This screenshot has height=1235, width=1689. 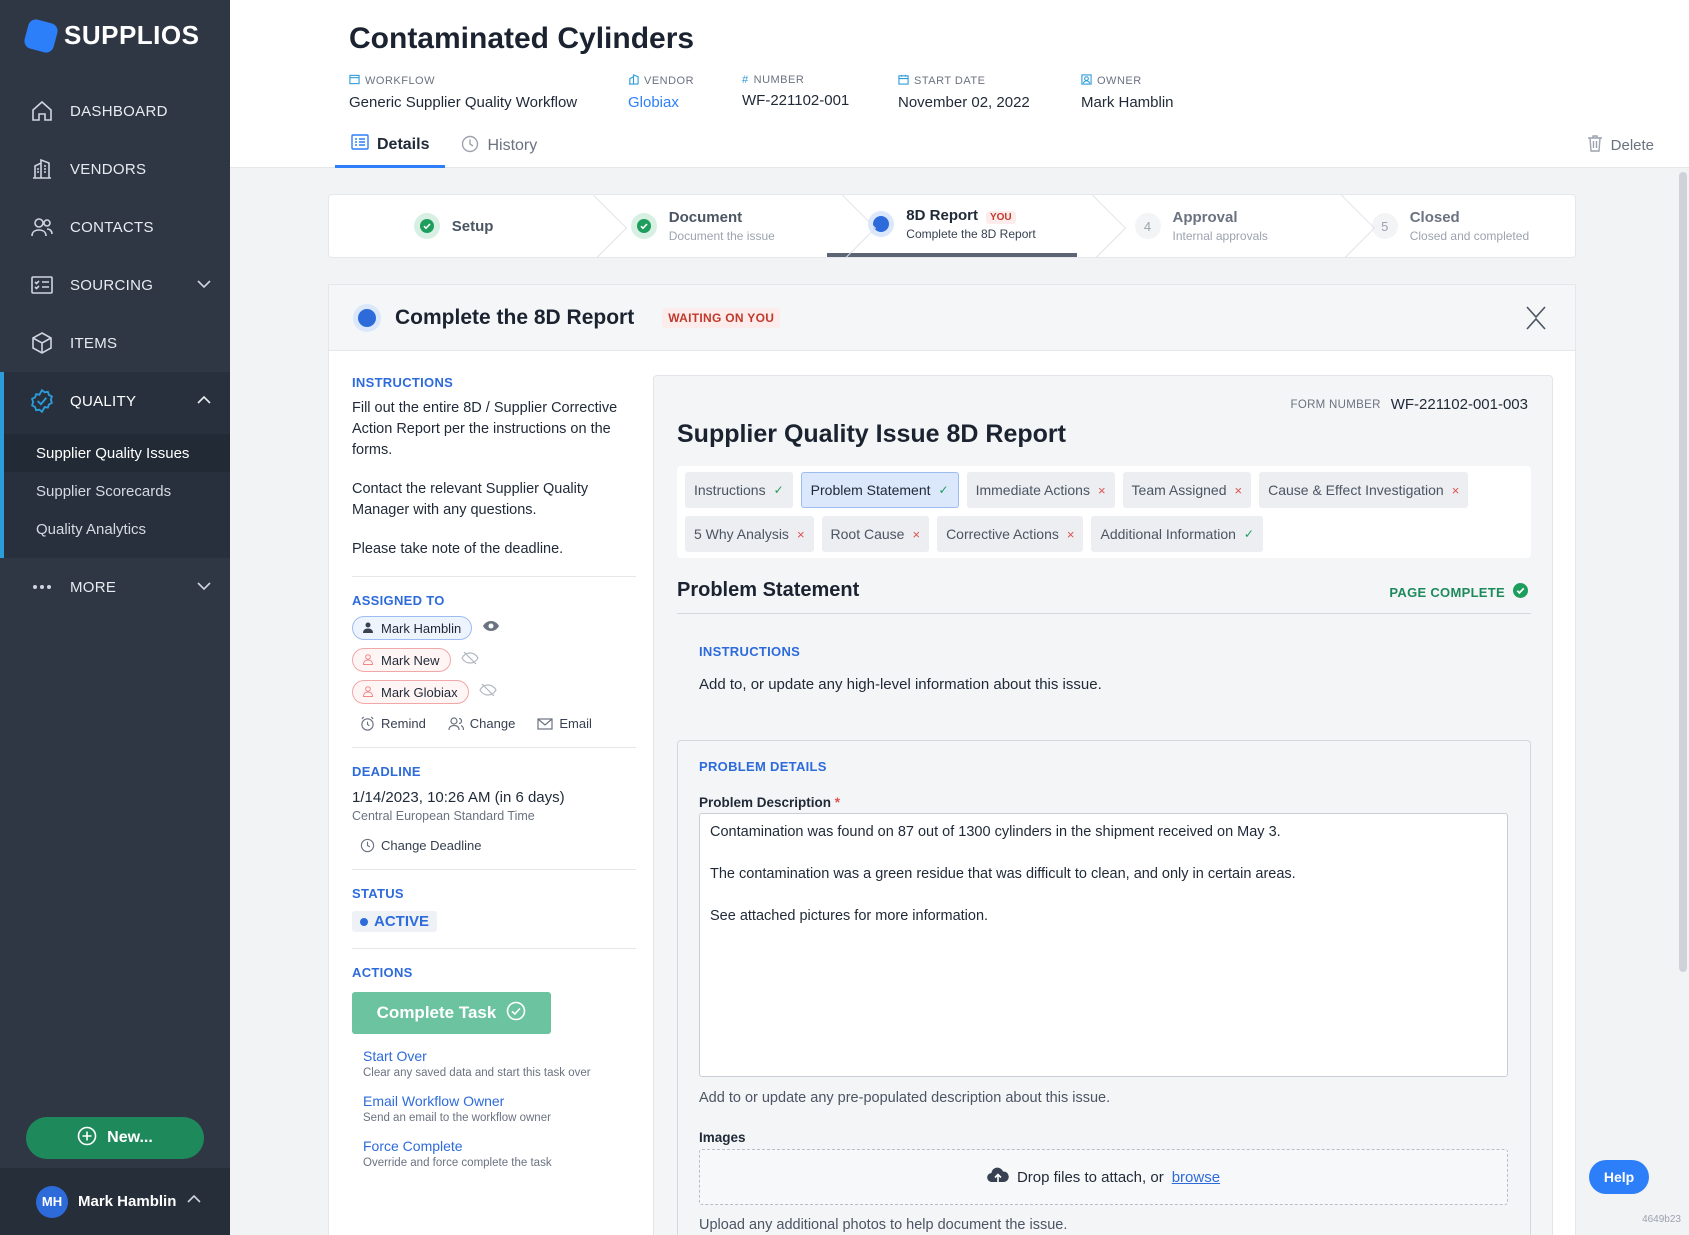 I want to click on tab-history: History, so click(x=499, y=146).